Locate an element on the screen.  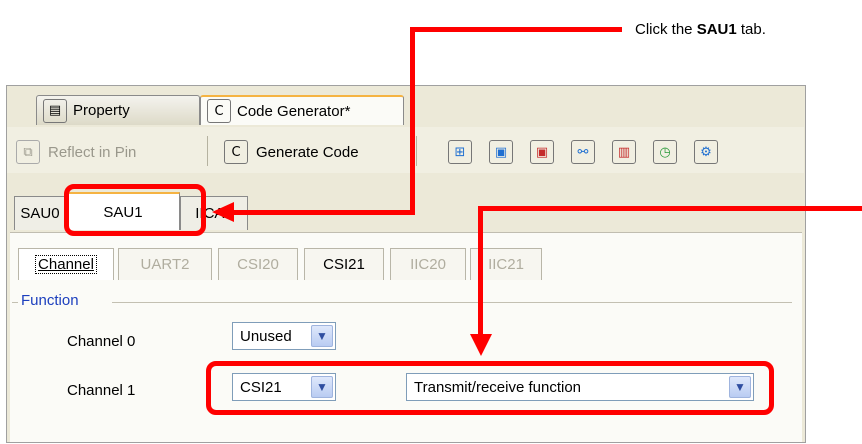
property-icon: ▤ is located at coordinates (55, 110).